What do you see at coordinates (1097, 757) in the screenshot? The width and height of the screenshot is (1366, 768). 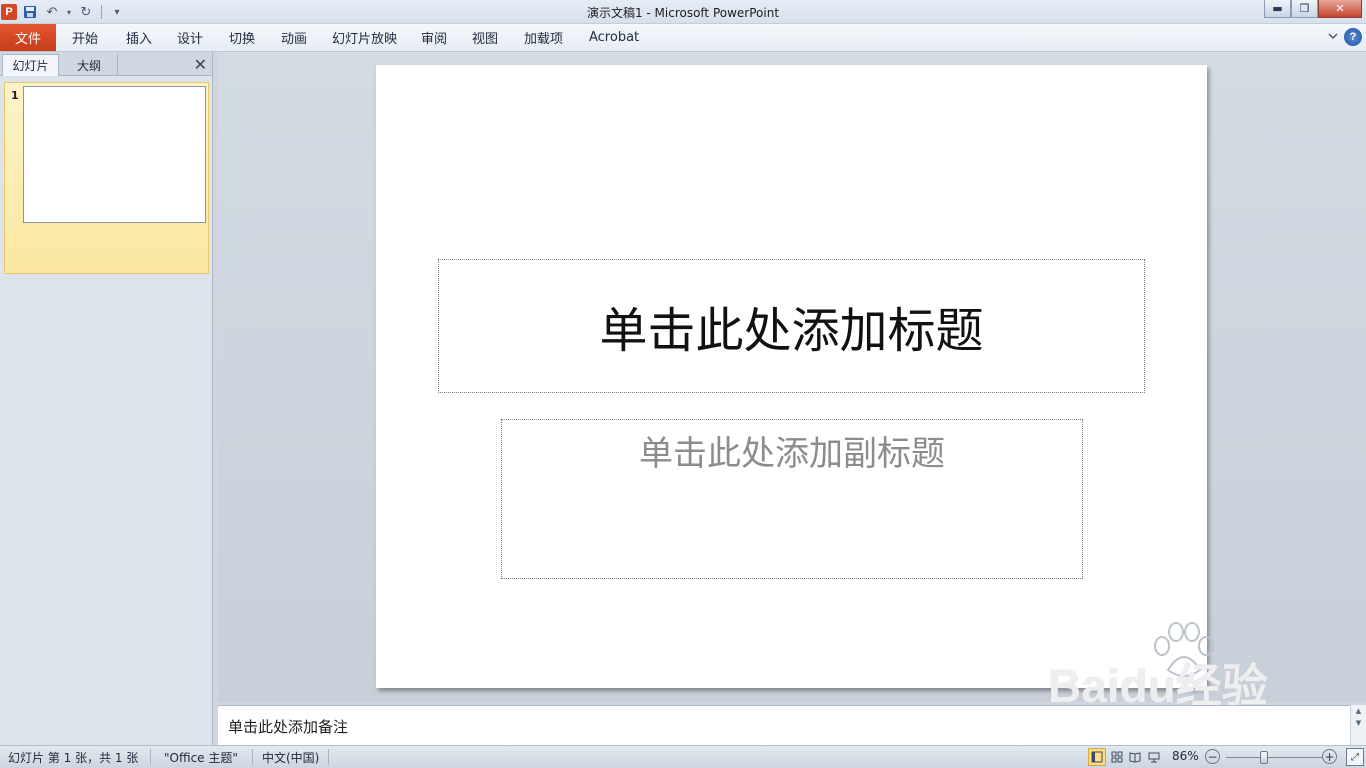 I see `normal-view-icon` at bounding box center [1097, 757].